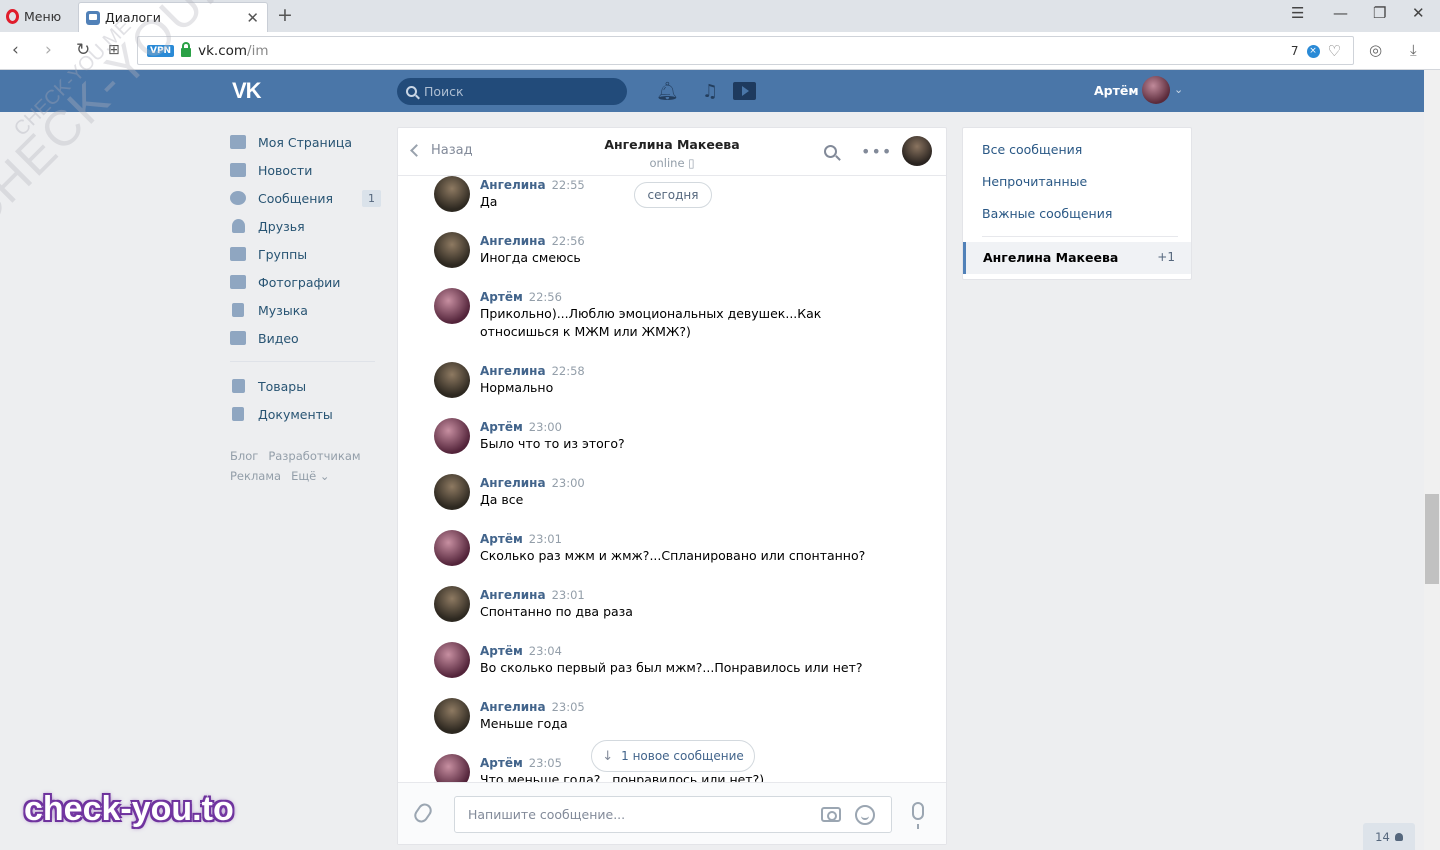 This screenshot has width=1440, height=850. Describe the element at coordinates (1340, 13) in the screenshot. I see `minimize-icon: —` at that location.